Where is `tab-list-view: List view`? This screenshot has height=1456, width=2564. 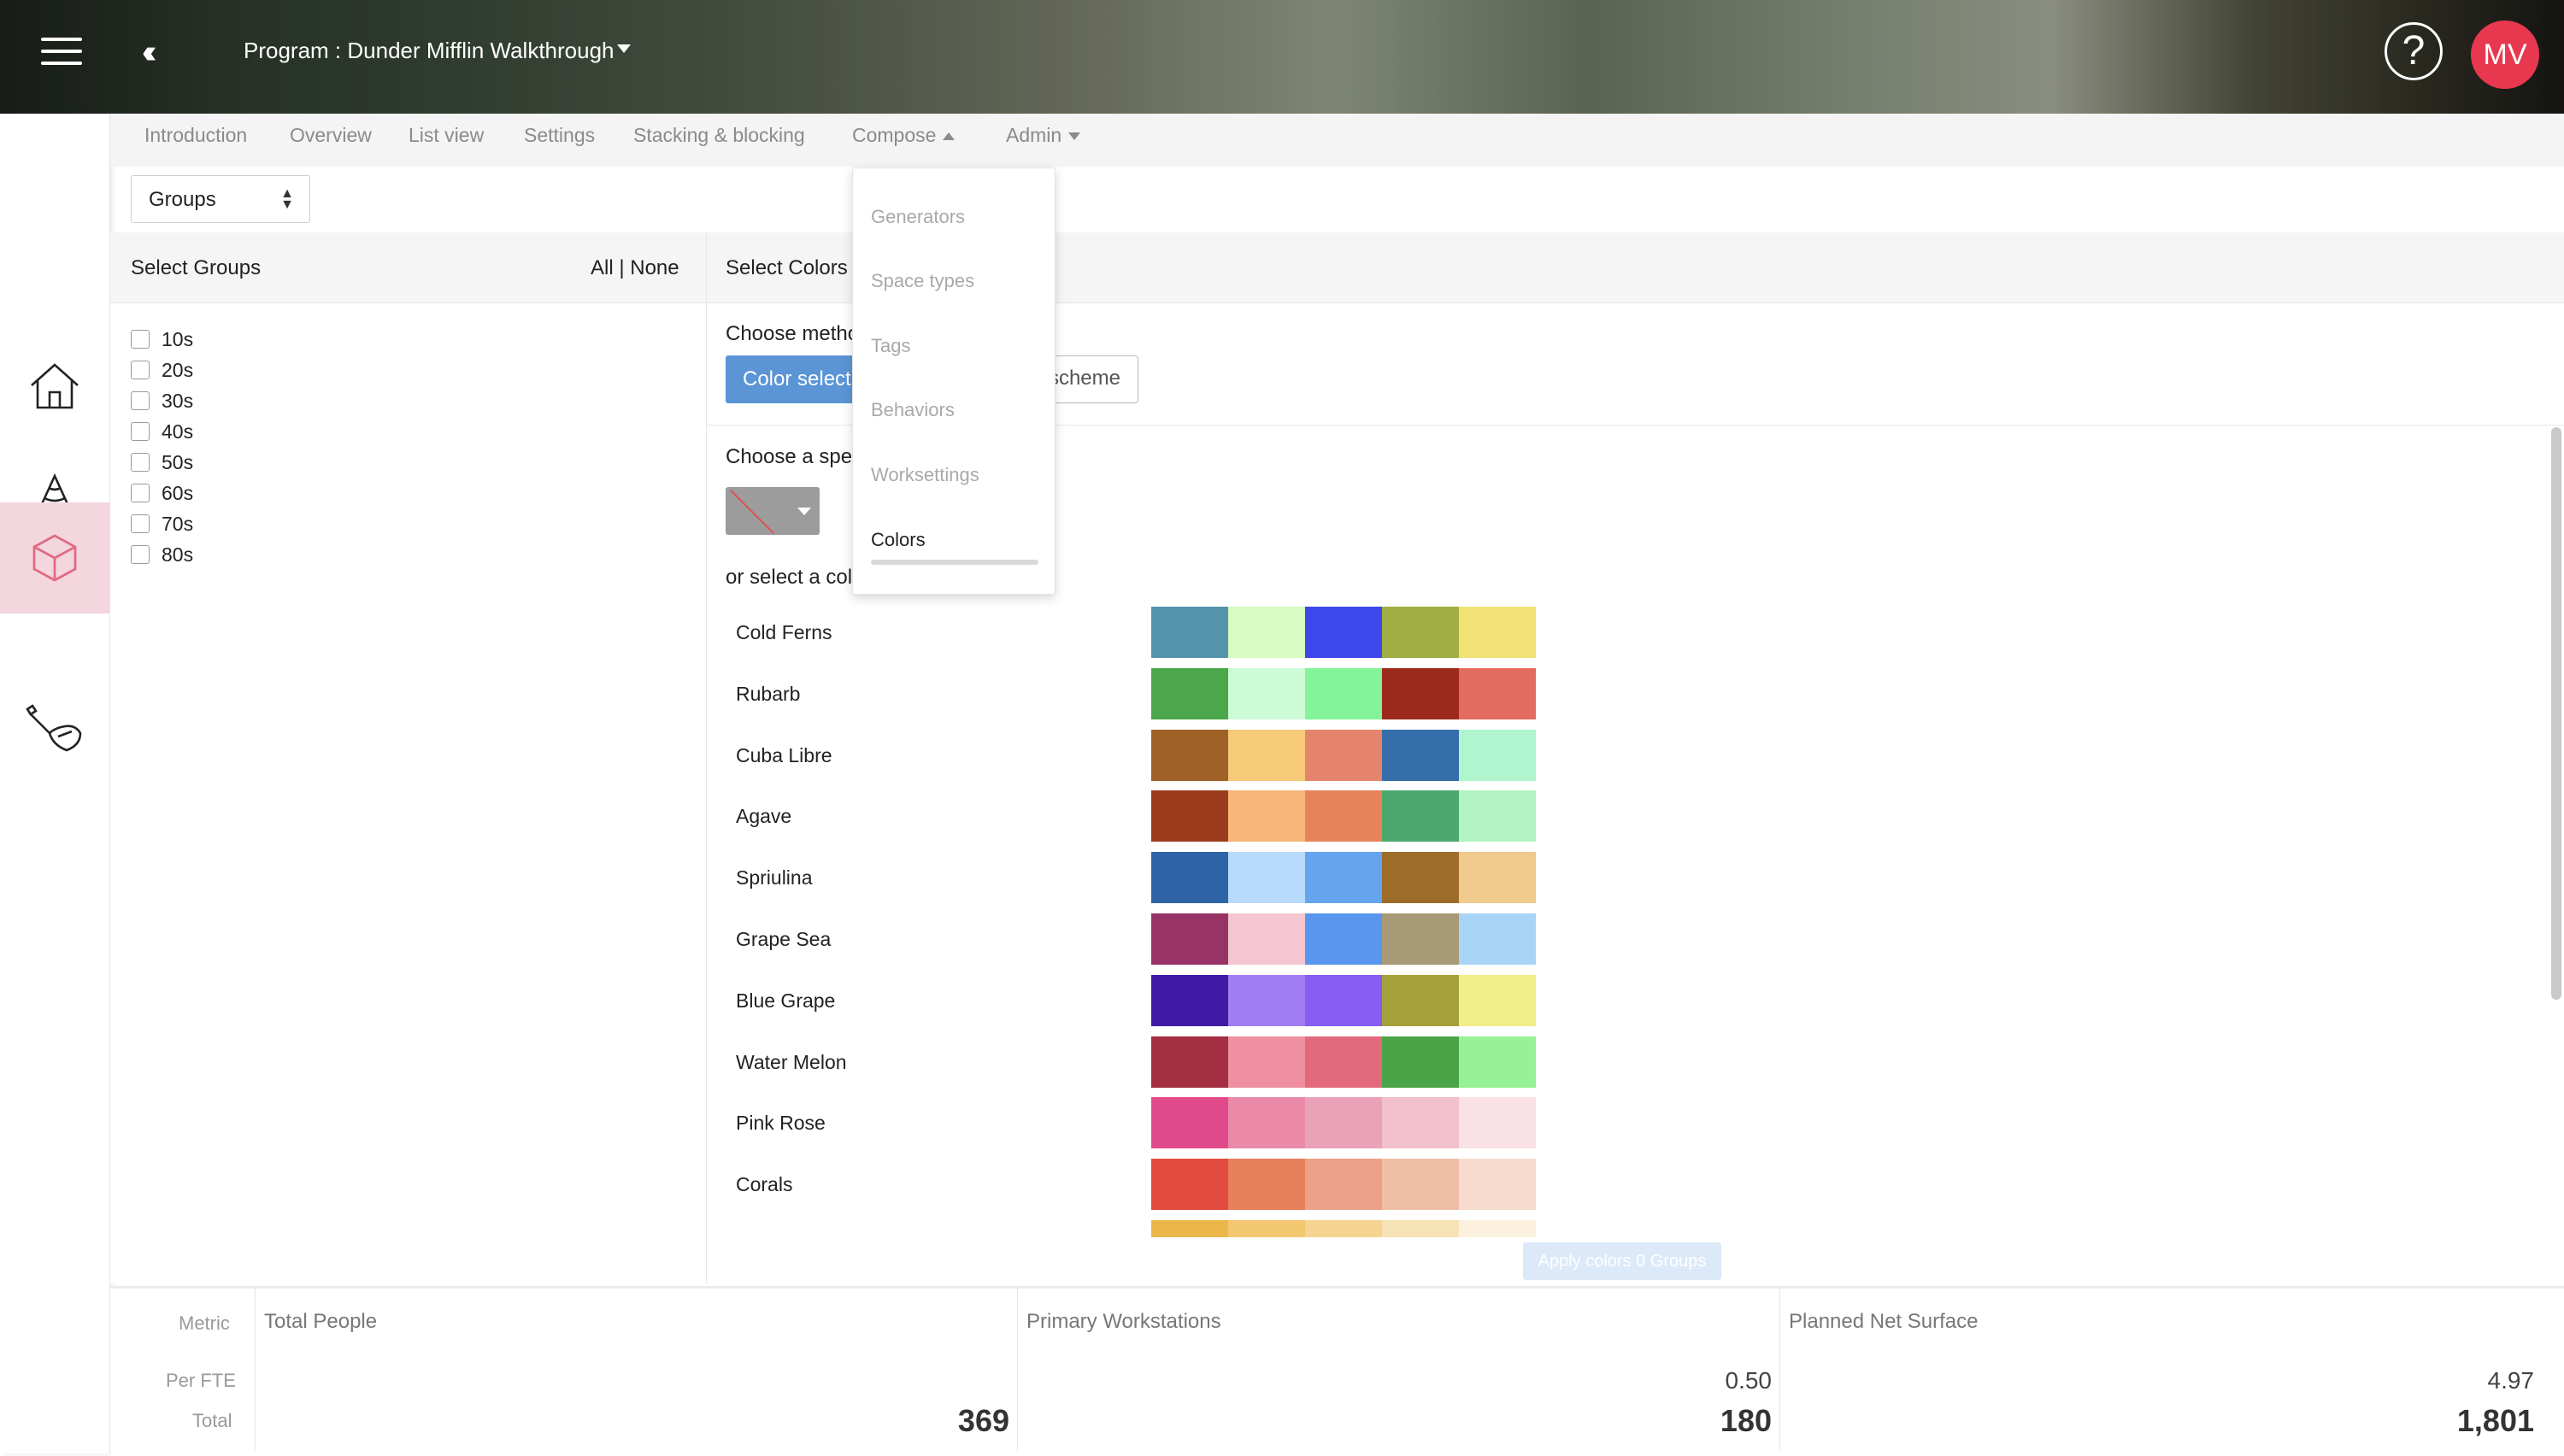 tab-list-view: List view is located at coordinates (447, 135).